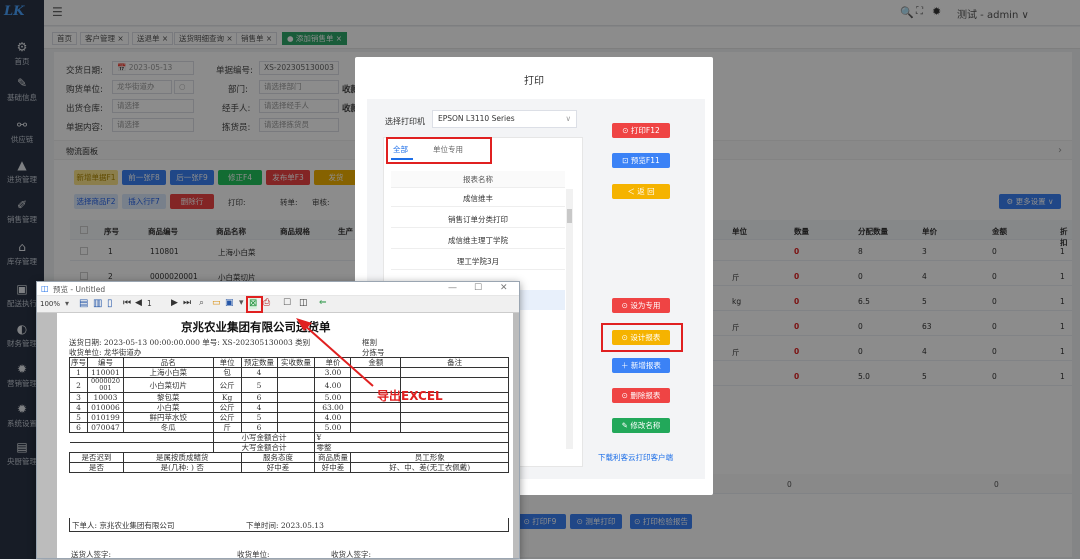 The height and width of the screenshot is (560, 1080). What do you see at coordinates (78, 385) in the screenshot?
I see `doc-cell: 2` at bounding box center [78, 385].